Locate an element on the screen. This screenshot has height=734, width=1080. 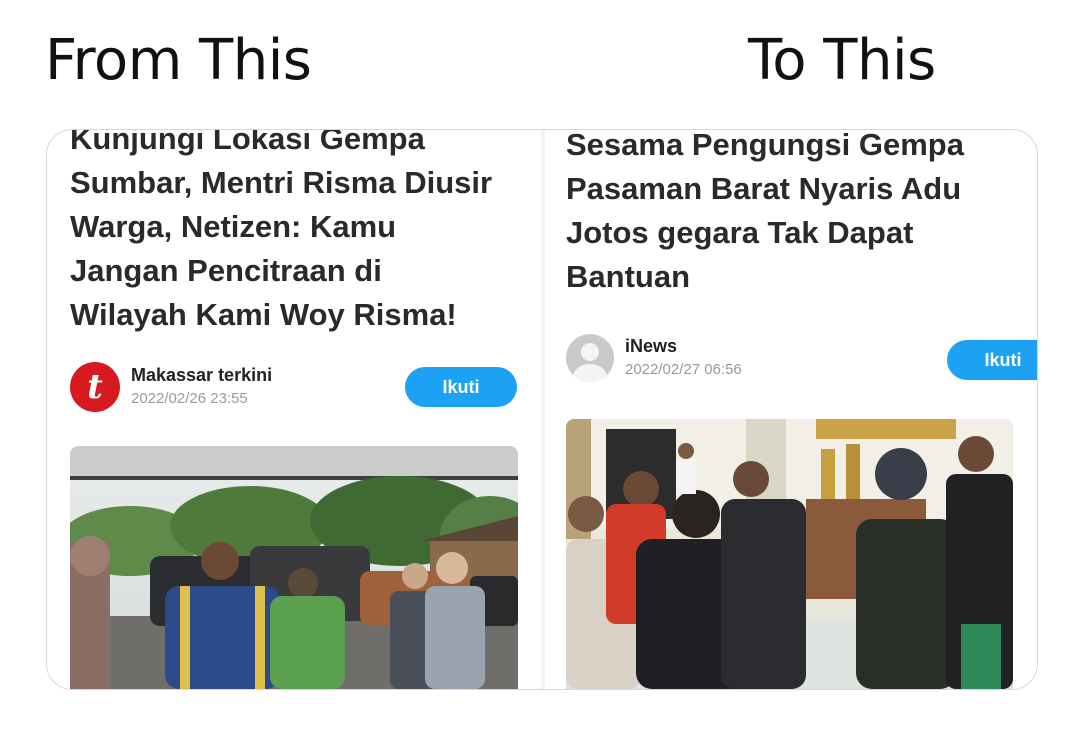
headline-line: Kunjungi Lokasi Gempa is located at coordinates (247, 143).